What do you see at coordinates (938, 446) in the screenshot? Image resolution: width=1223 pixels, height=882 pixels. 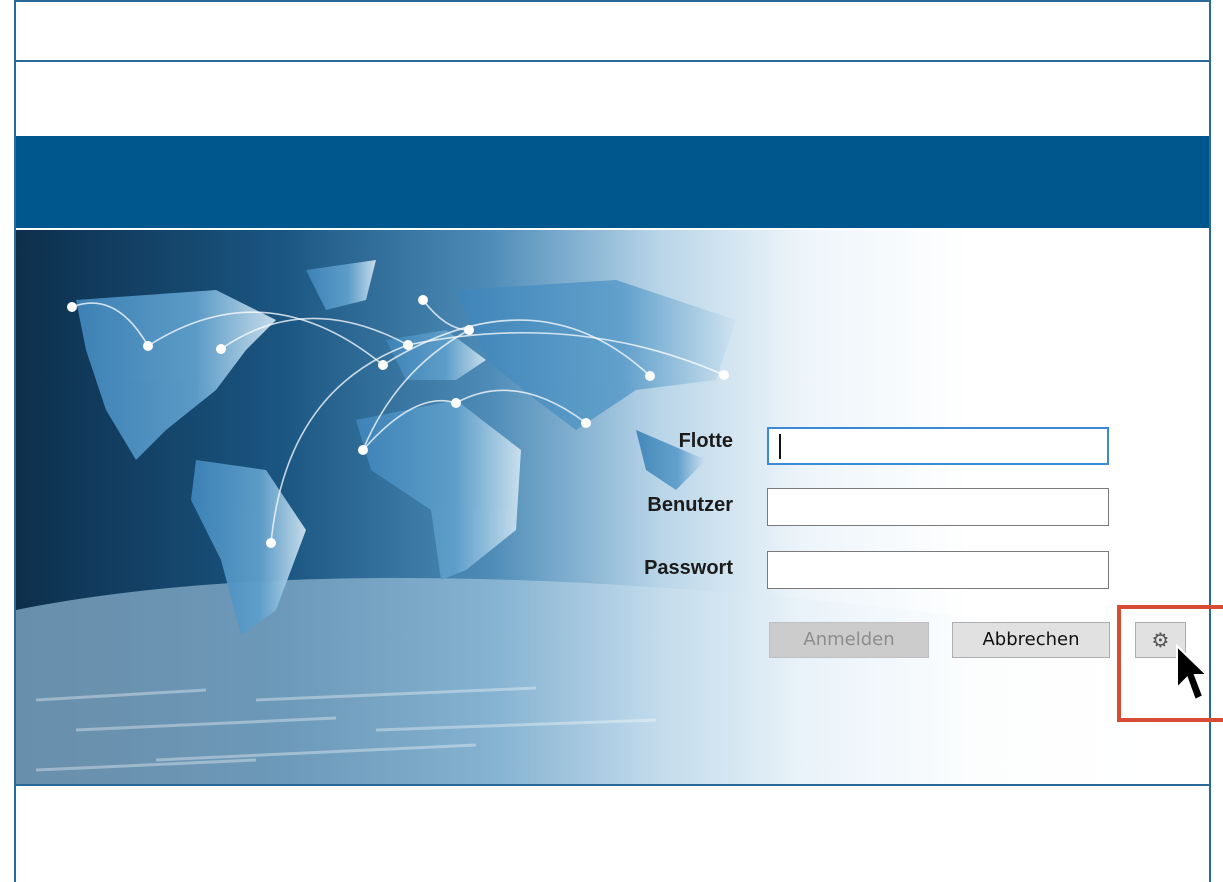 I see `fleet-input` at bounding box center [938, 446].